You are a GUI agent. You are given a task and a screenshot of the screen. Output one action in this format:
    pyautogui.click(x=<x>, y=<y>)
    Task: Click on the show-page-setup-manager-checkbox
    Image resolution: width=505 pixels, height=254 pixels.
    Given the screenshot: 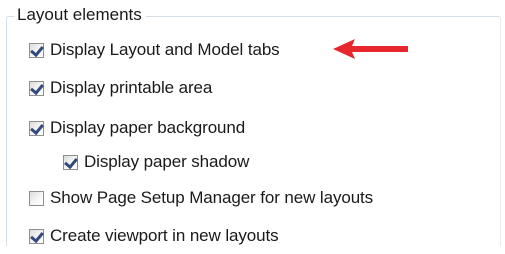 What is the action you would take?
    pyautogui.click(x=36, y=198)
    